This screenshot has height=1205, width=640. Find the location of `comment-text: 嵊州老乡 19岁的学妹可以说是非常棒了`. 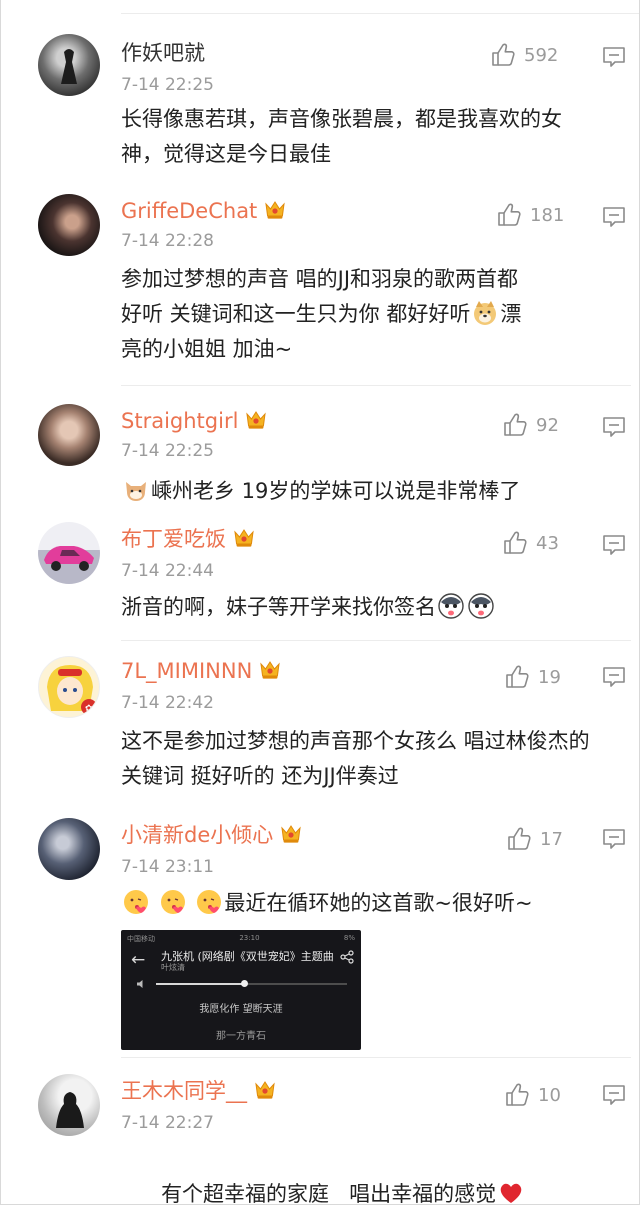

comment-text: 嵊州老乡 19岁的学妹可以说是非常棒了 is located at coordinates (361, 491).